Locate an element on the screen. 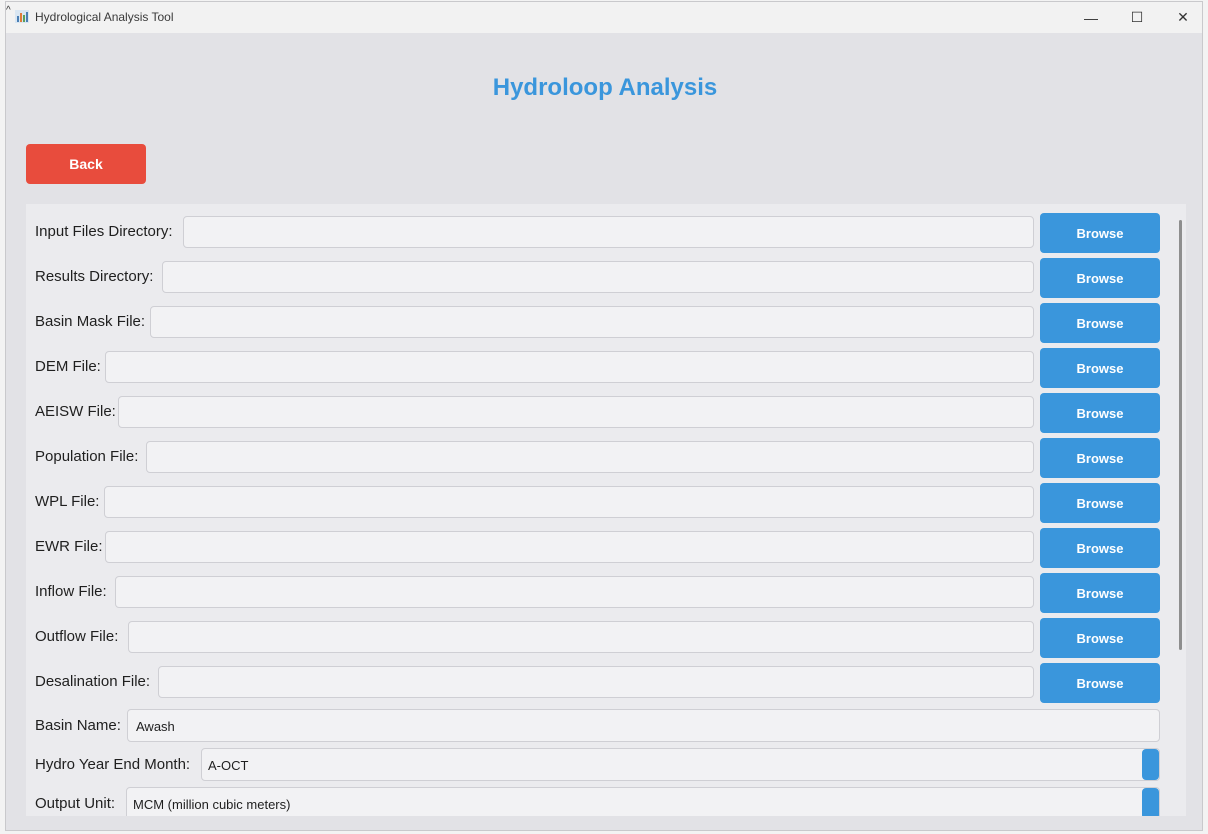 Image resolution: width=1208 pixels, height=834 pixels. results-directory-label: Results Directory: is located at coordinates (94, 276).